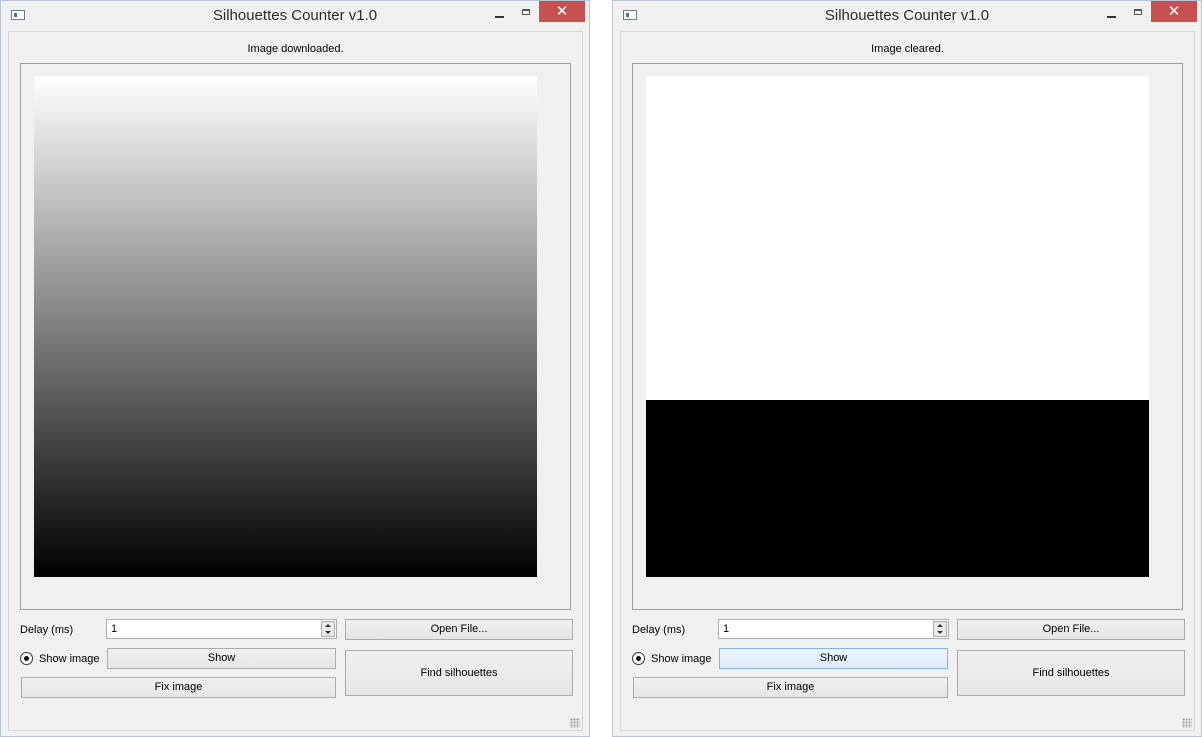 The width and height of the screenshot is (1203, 737). Describe the element at coordinates (295, 49) in the screenshot. I see `status-label: Image downloaded.` at that location.